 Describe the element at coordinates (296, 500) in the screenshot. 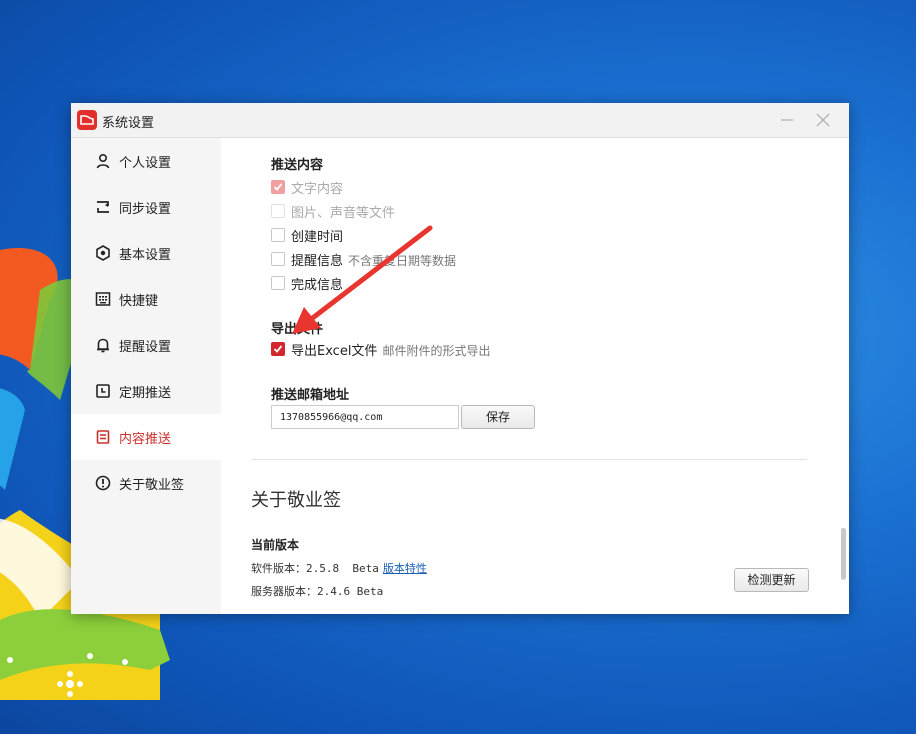

I see `about-title: 关于敬业签` at that location.